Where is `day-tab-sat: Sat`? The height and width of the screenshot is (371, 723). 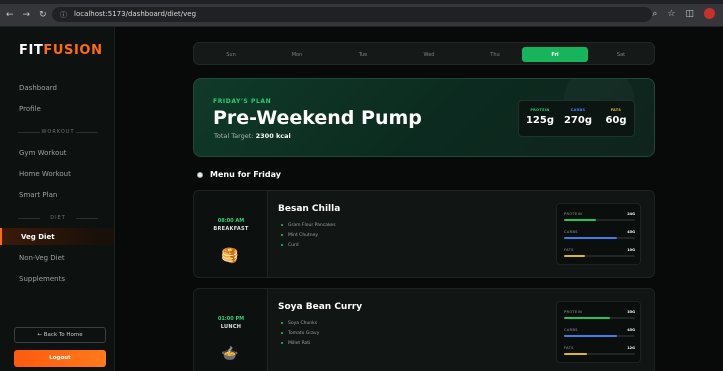
day-tab-sat: Sat is located at coordinates (621, 54).